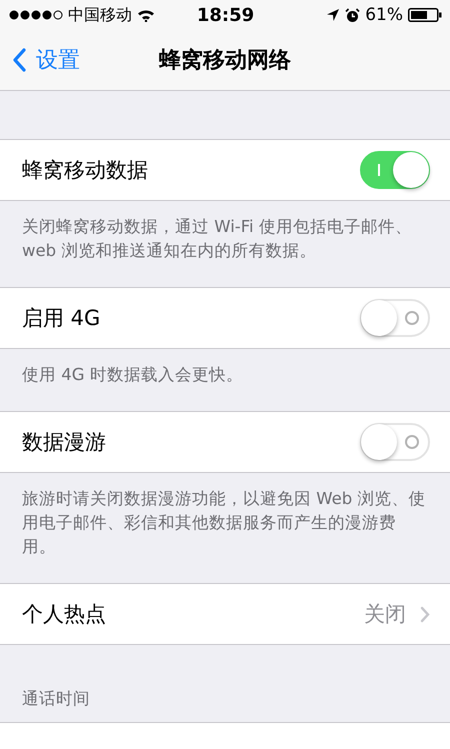 The image size is (450, 749). I want to click on chevron-right-icon, so click(425, 614).